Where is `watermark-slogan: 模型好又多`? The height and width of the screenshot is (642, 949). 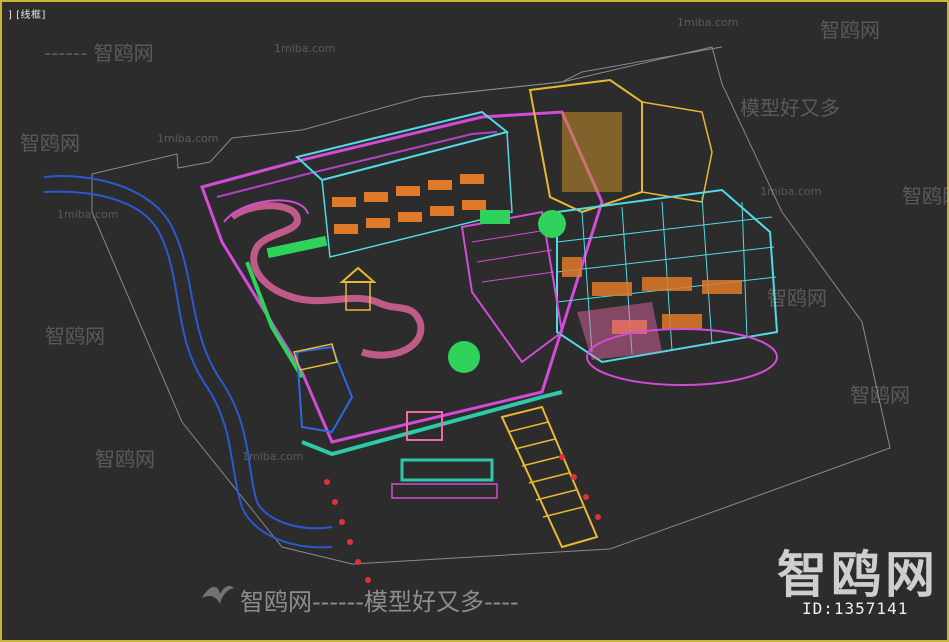
watermark-slogan: 模型好又多 is located at coordinates (790, 108).